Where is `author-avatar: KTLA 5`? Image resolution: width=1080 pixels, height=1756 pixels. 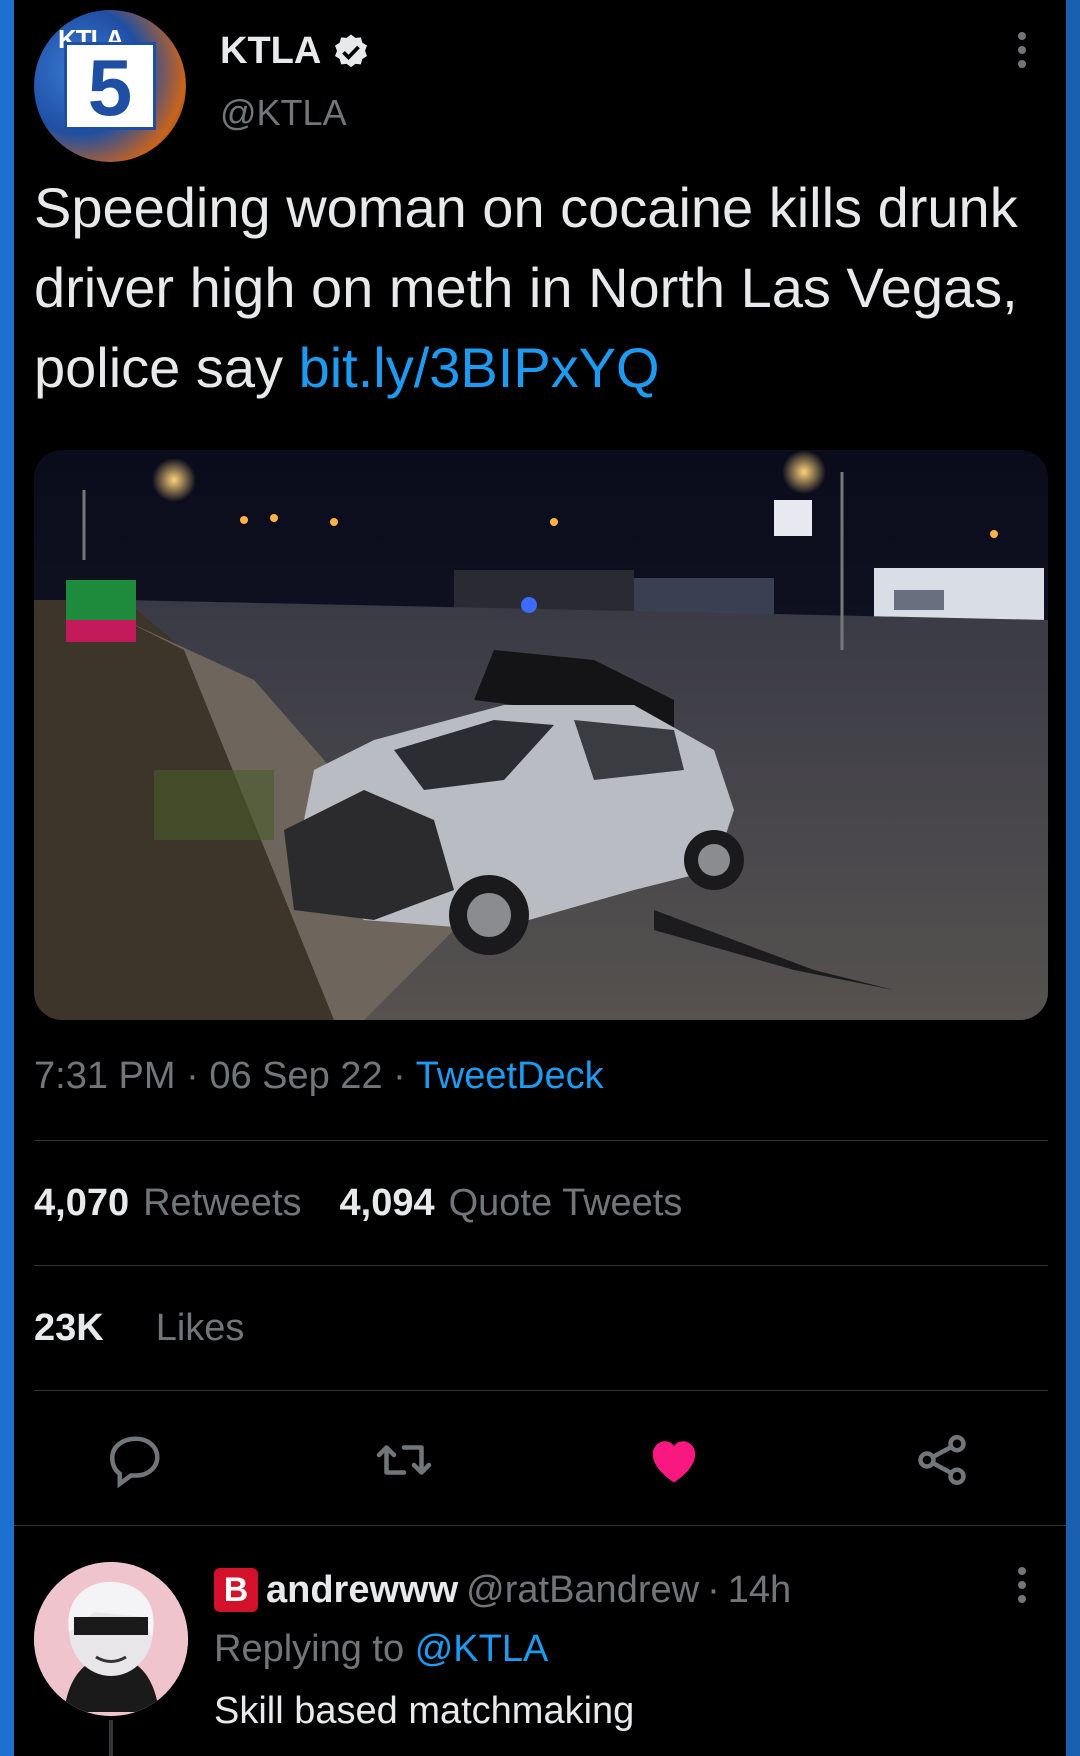 author-avatar: KTLA 5 is located at coordinates (110, 86).